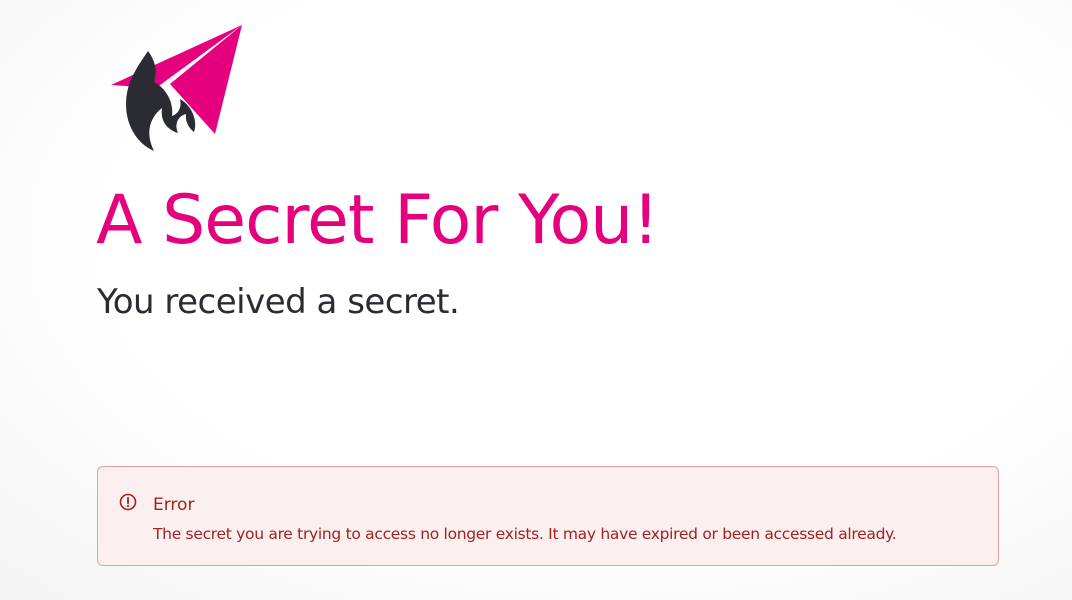 The image size is (1072, 600). I want to click on flame-paper-plane-logo, so click(178, 88).